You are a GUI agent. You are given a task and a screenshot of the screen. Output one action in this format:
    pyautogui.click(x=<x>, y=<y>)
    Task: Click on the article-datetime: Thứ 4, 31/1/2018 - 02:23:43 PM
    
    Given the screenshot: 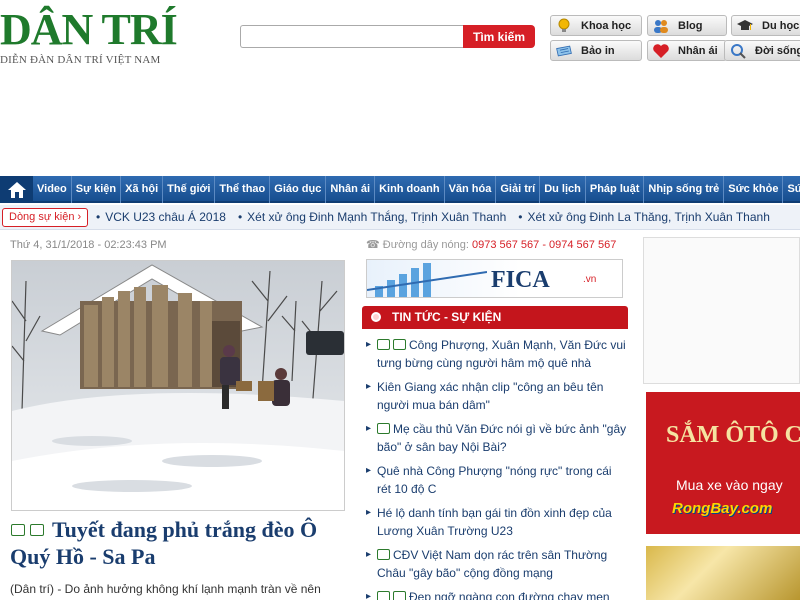 What is the action you would take?
    pyautogui.click(x=88, y=245)
    